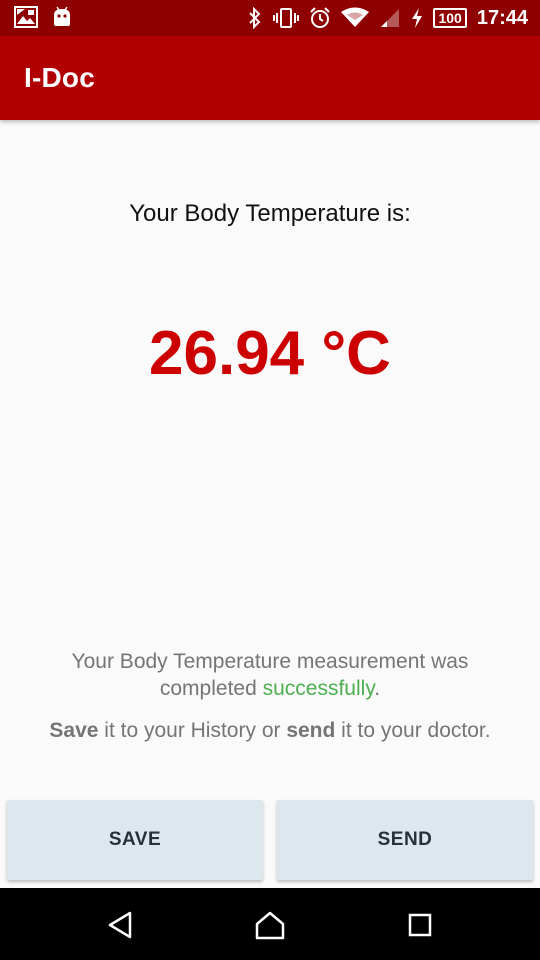  I want to click on send-button: SEND, so click(405, 840).